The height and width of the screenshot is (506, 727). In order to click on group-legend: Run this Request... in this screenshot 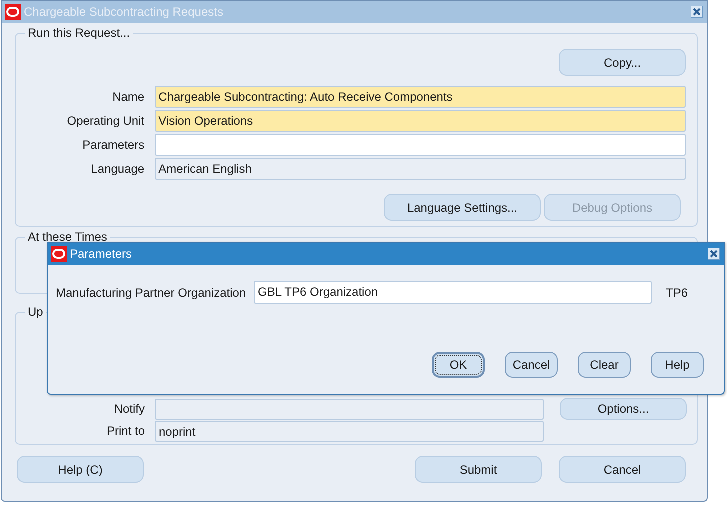, I will do `click(79, 33)`.